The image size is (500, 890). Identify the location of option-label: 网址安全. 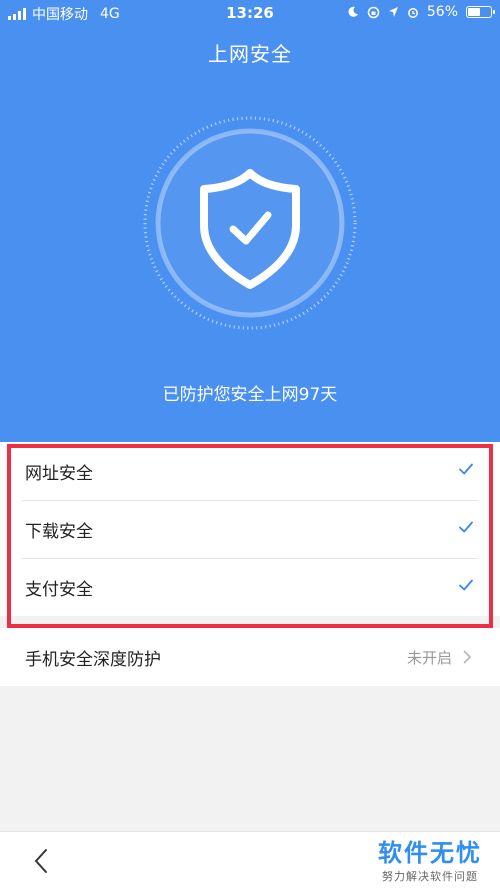
(59, 473).